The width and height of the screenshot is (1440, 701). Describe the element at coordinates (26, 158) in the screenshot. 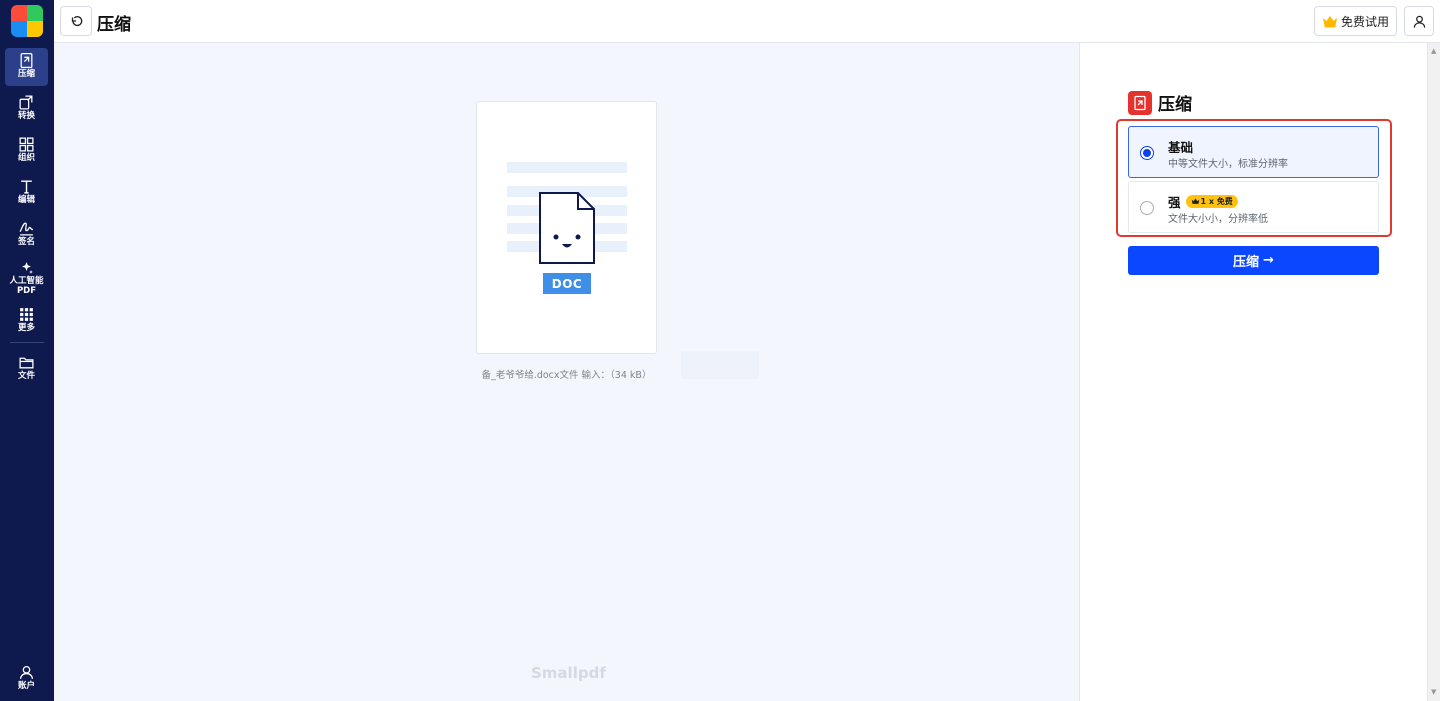

I see `sidebar-item-label: 组织` at that location.